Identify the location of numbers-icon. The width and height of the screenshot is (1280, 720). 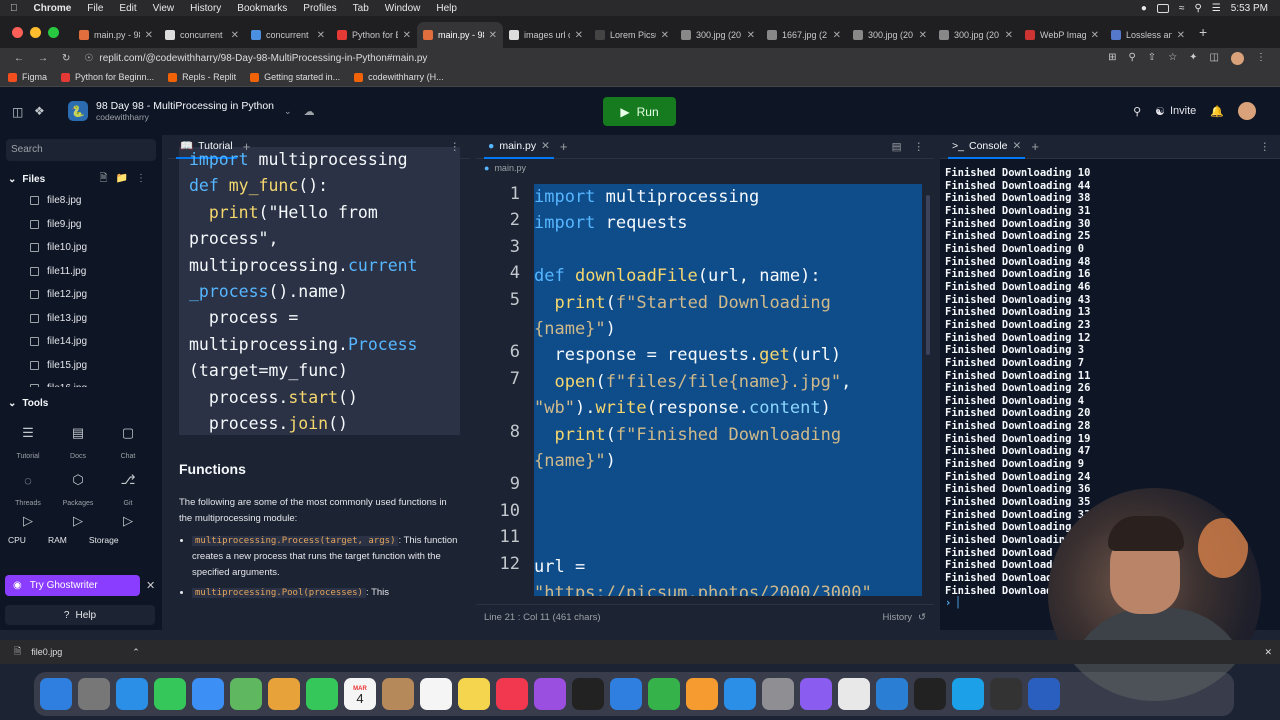
(664, 694).